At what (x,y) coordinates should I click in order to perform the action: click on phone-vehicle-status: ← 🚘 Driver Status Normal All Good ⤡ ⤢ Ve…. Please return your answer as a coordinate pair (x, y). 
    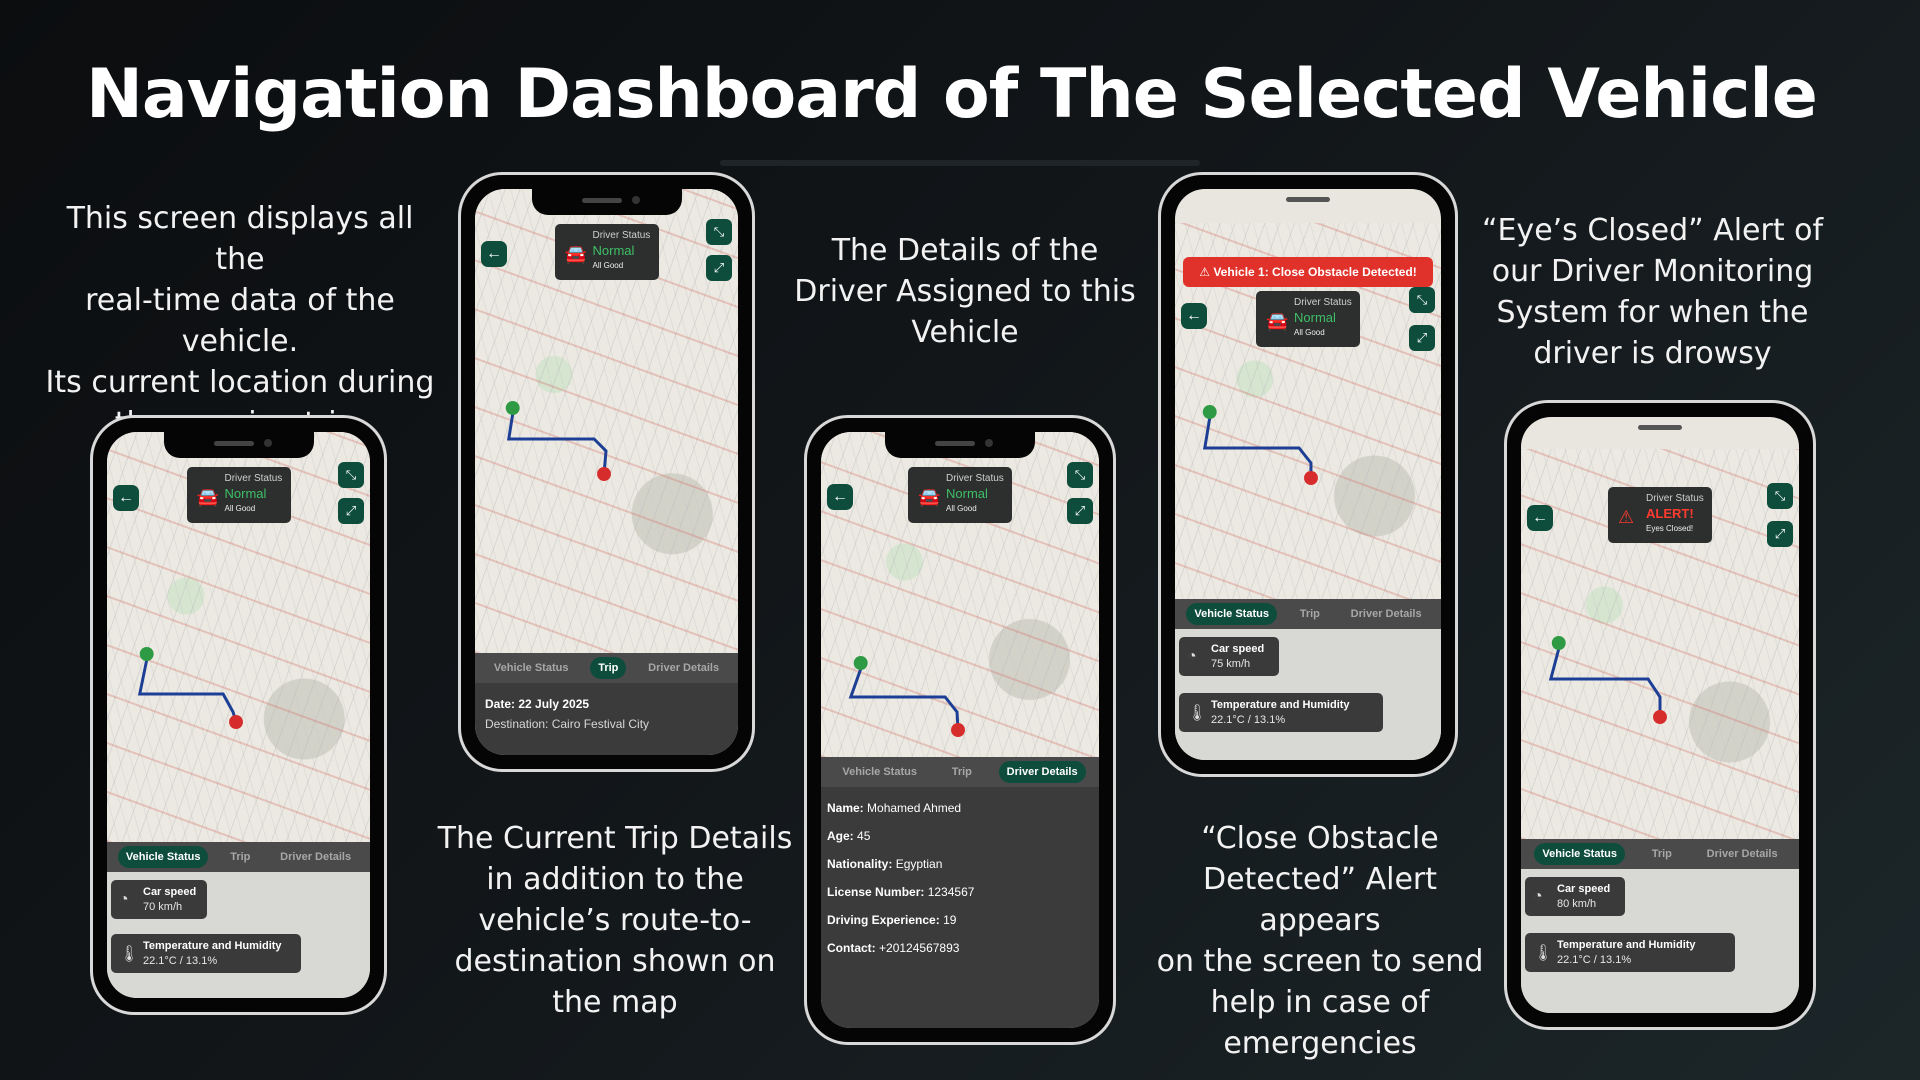
    Looking at the image, I should click on (238, 715).